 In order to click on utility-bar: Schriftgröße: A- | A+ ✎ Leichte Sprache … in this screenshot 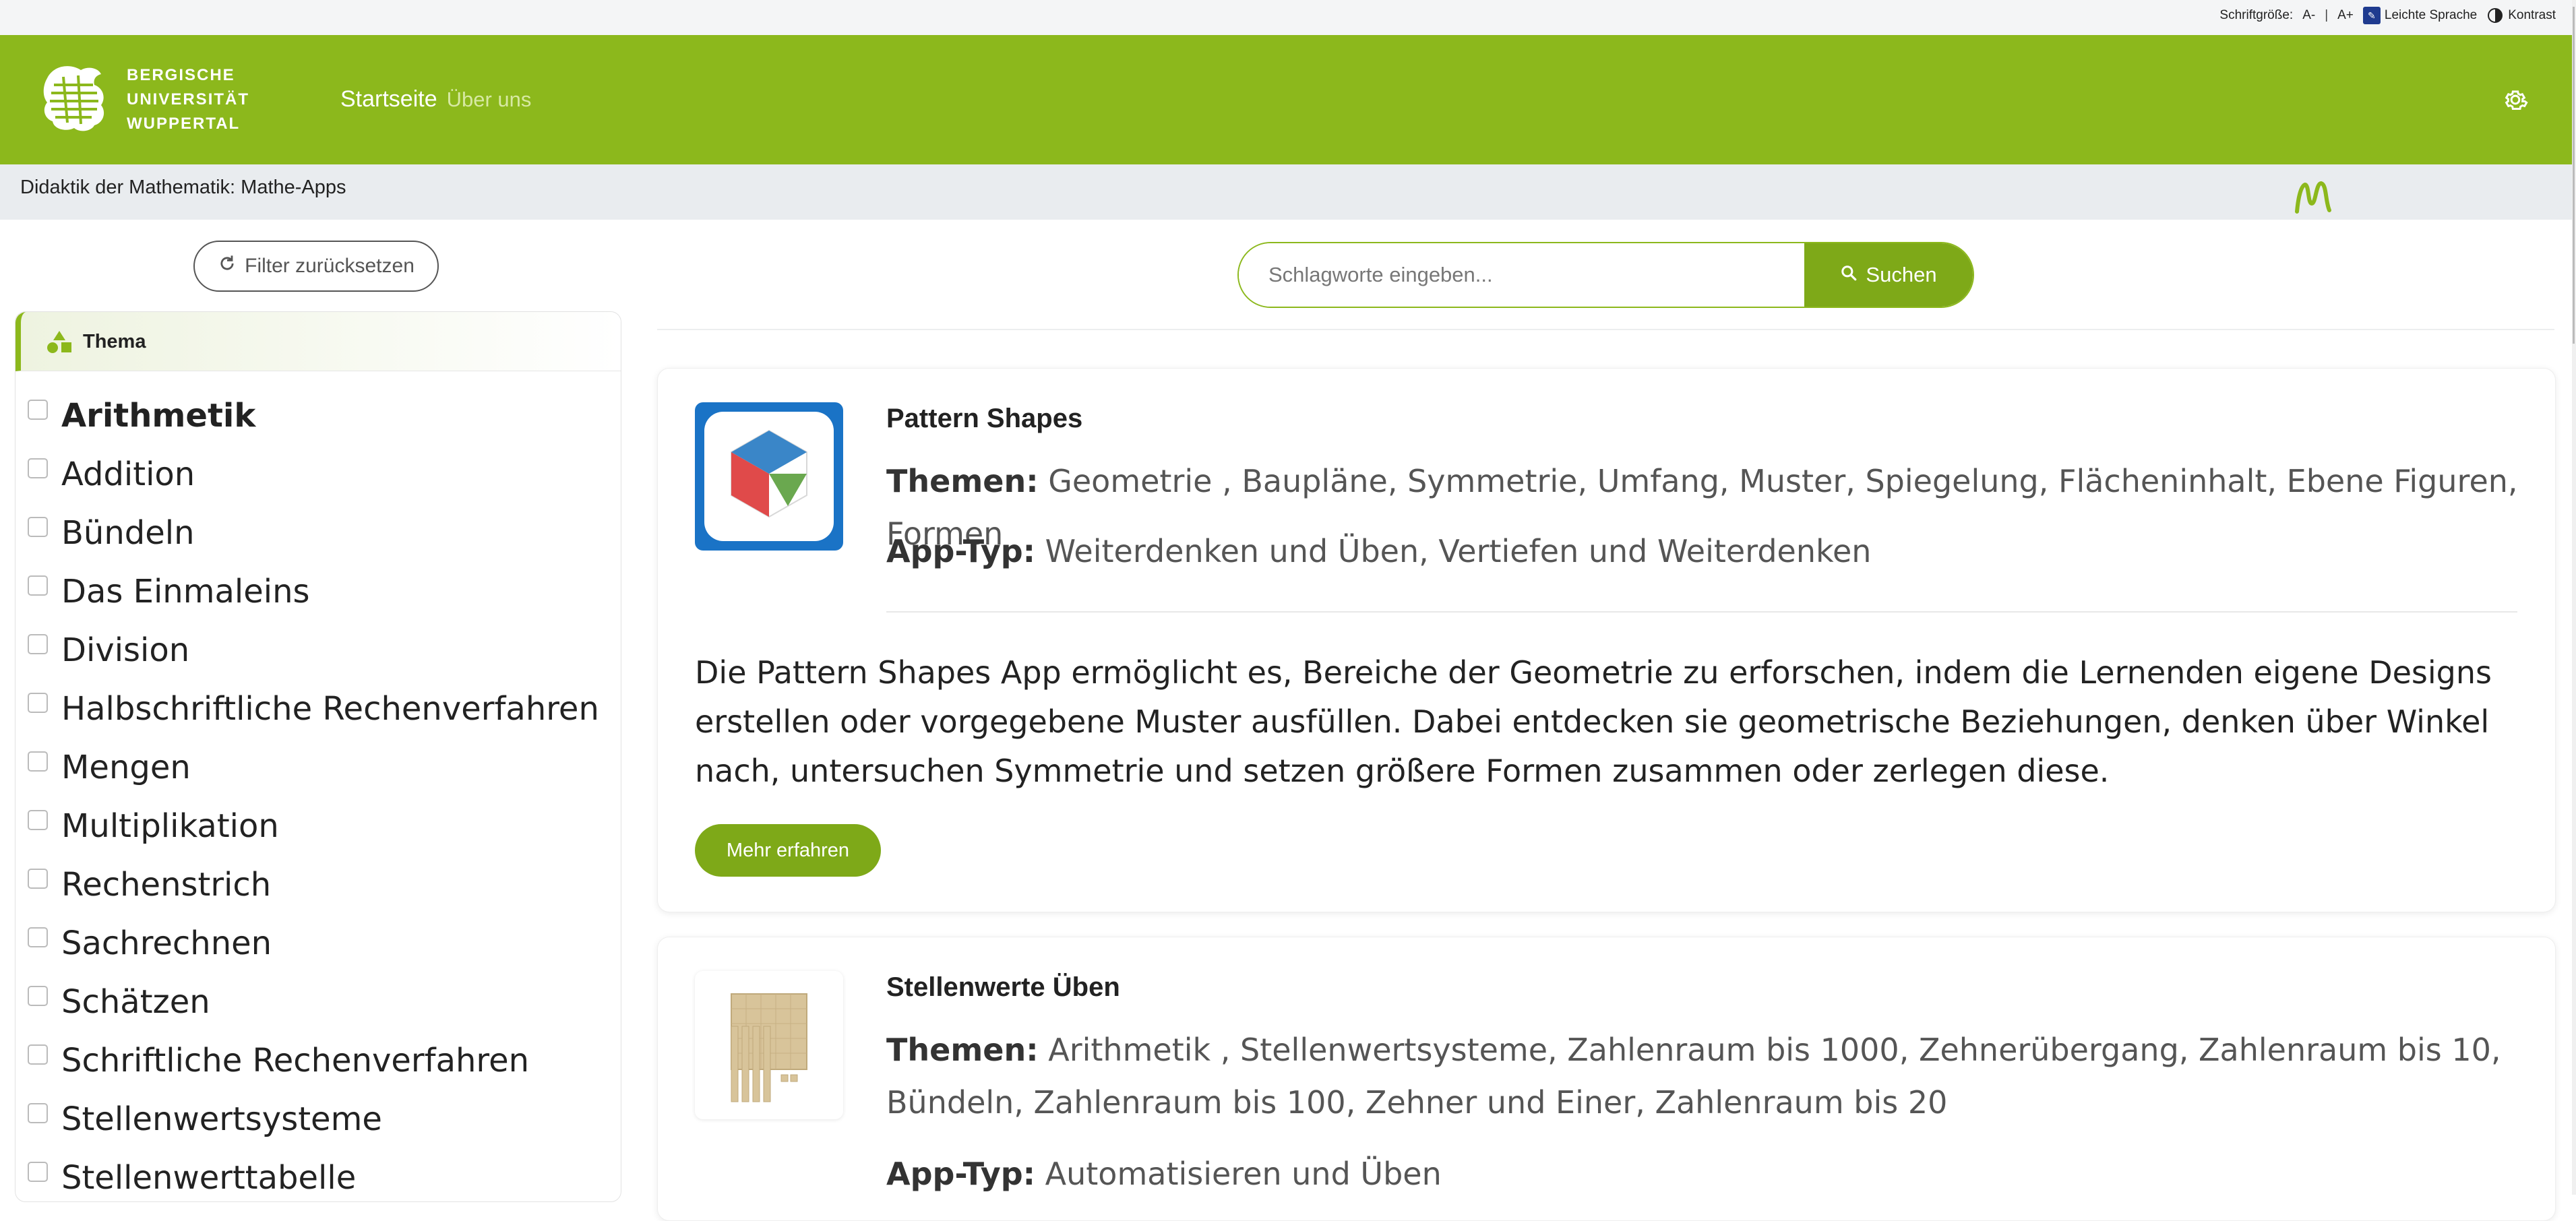, I will do `click(1288, 18)`.